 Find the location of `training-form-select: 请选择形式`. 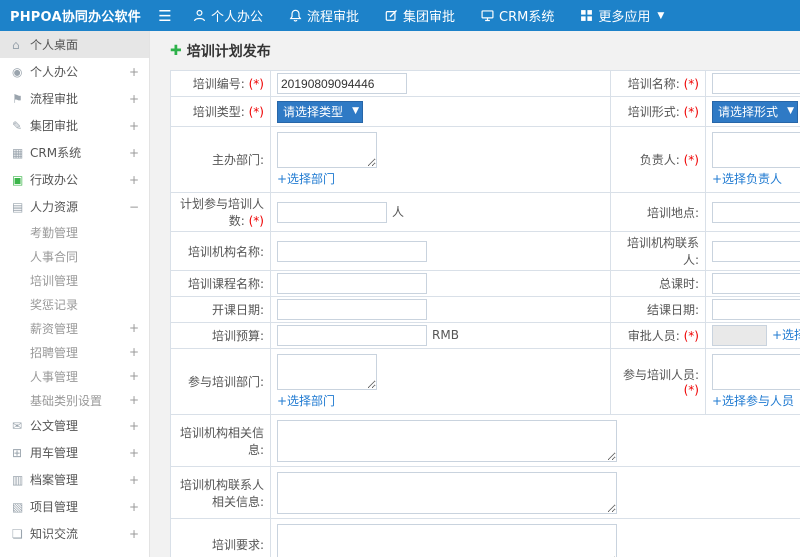

training-form-select: 请选择形式 is located at coordinates (755, 111).